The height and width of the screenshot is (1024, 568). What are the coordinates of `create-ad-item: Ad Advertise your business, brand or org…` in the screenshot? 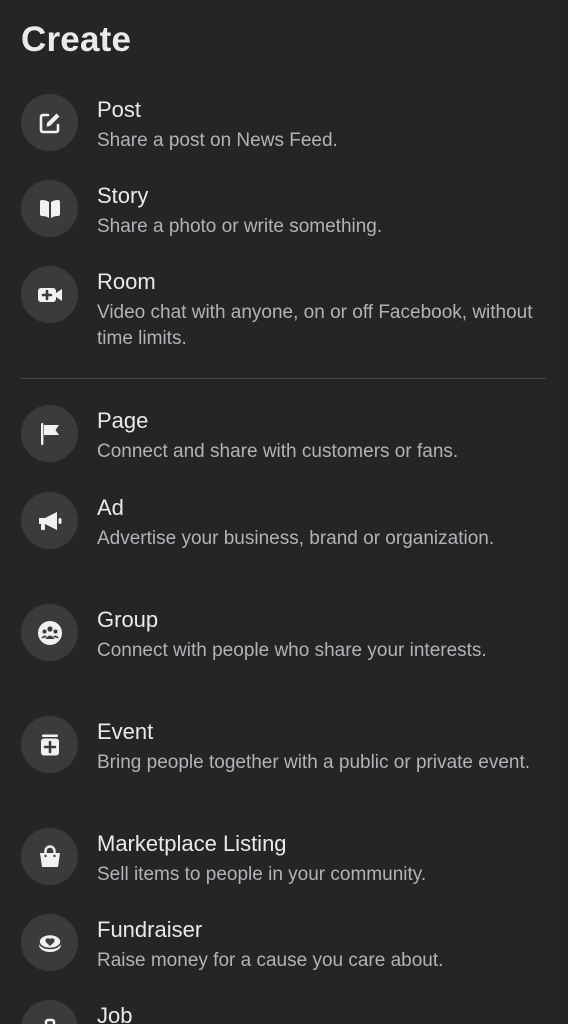 It's located at (284, 537).